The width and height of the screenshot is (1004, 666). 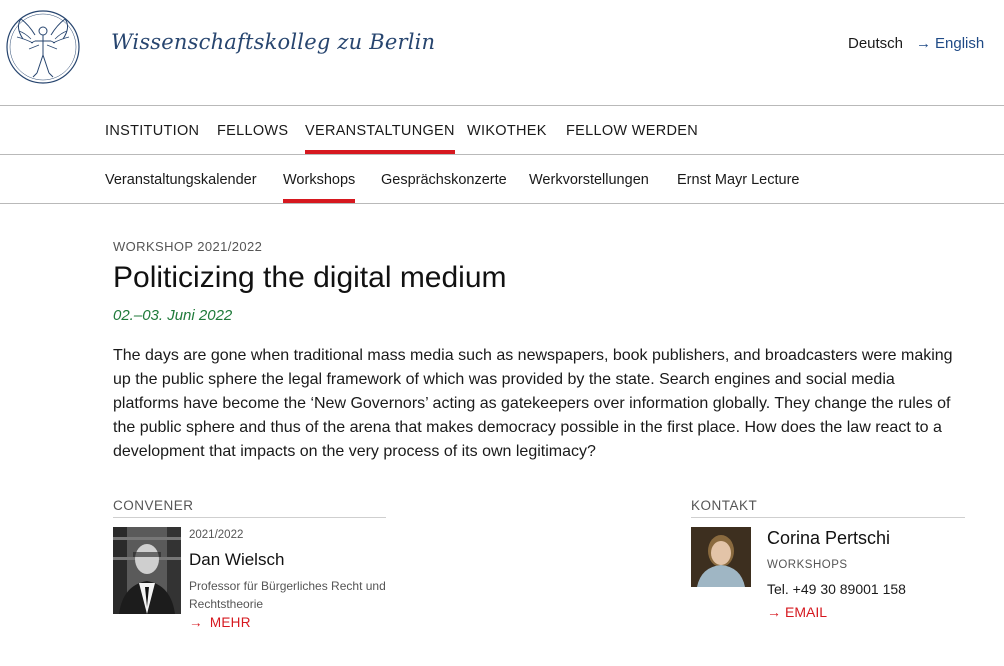 I want to click on convener-heading: CONVENER, so click(x=249, y=508).